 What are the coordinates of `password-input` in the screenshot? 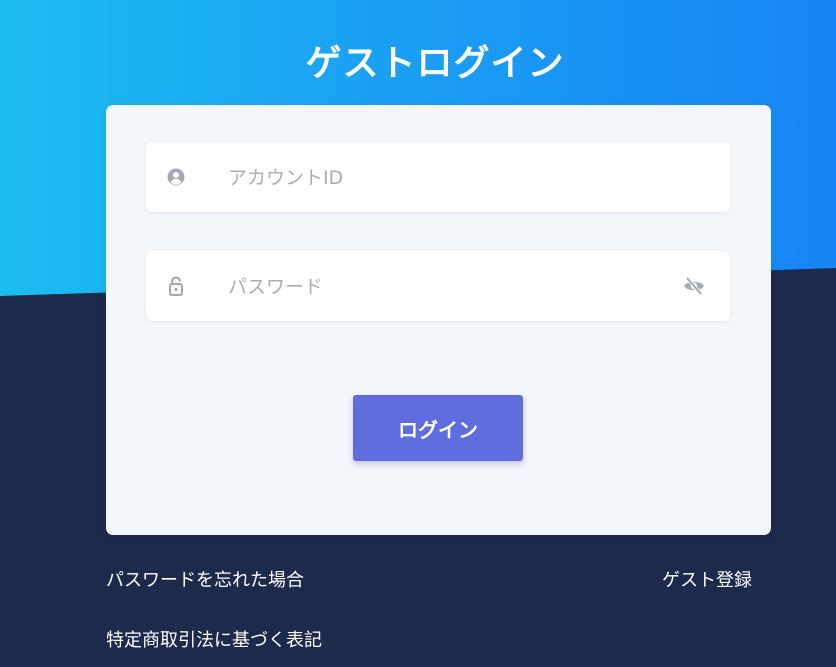 It's located at (448, 287).